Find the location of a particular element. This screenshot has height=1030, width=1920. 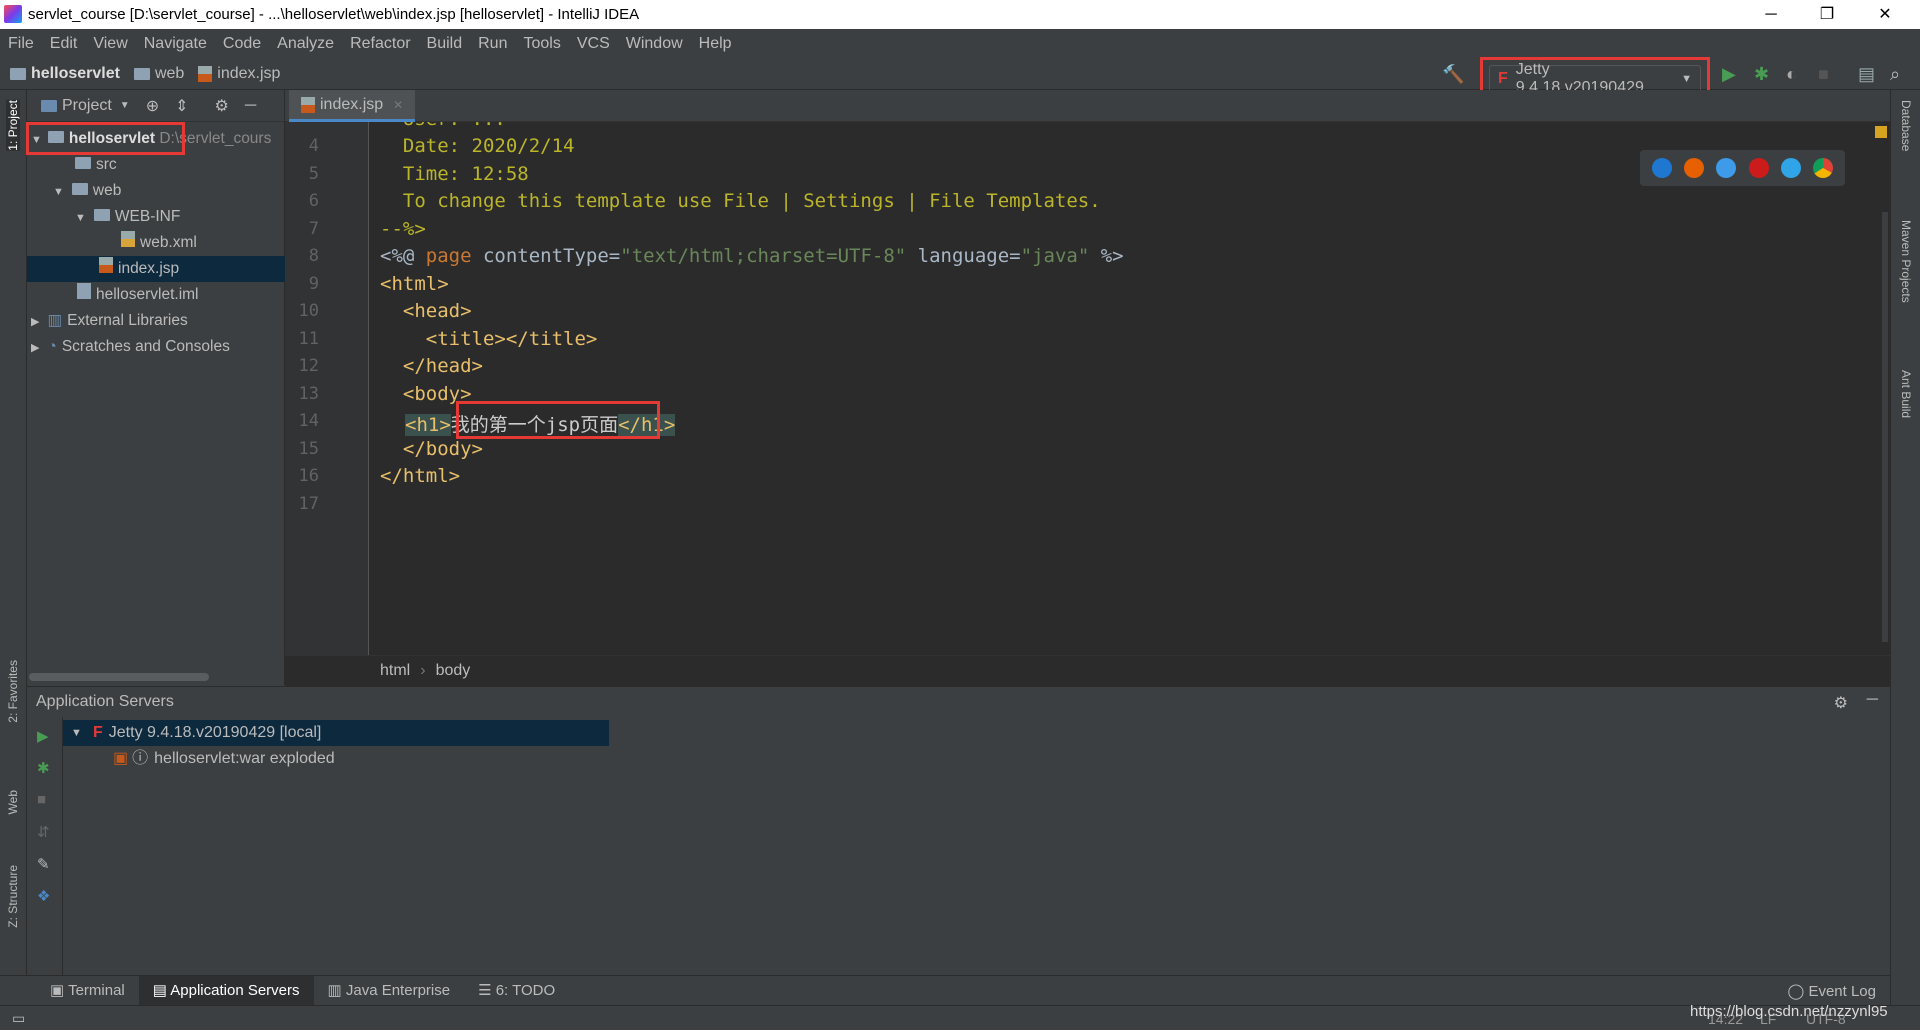

menu-edit: Edit is located at coordinates (64, 44).